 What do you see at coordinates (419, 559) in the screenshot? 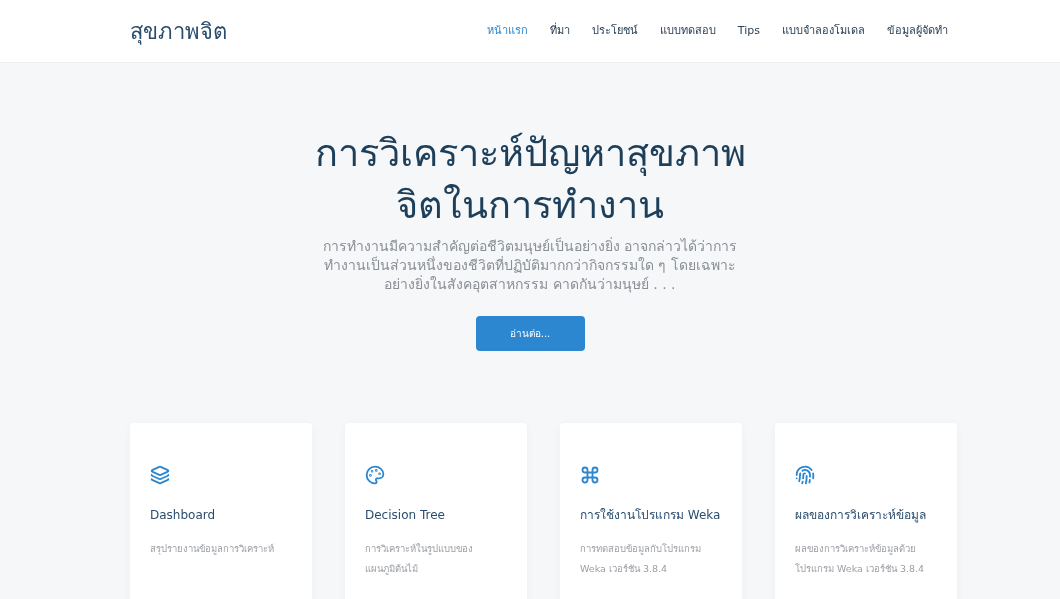
I see `card-description: การวิเคราะห์ในรูปแบบของ แผนภูมิต้นไม้` at bounding box center [419, 559].